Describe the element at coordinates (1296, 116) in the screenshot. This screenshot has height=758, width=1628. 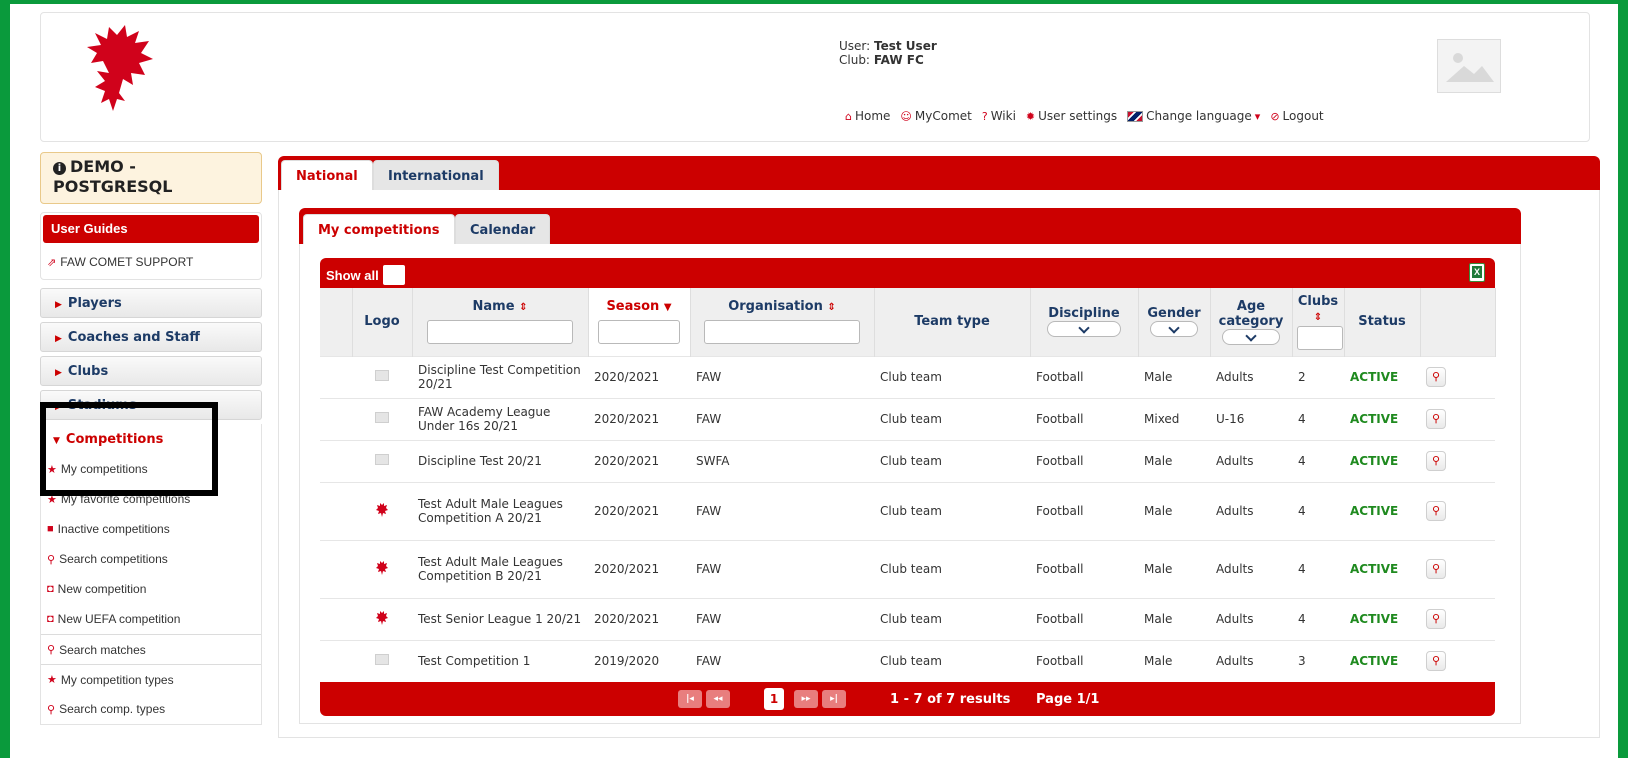
I see `nav-logout: ⊘ Logout` at that location.